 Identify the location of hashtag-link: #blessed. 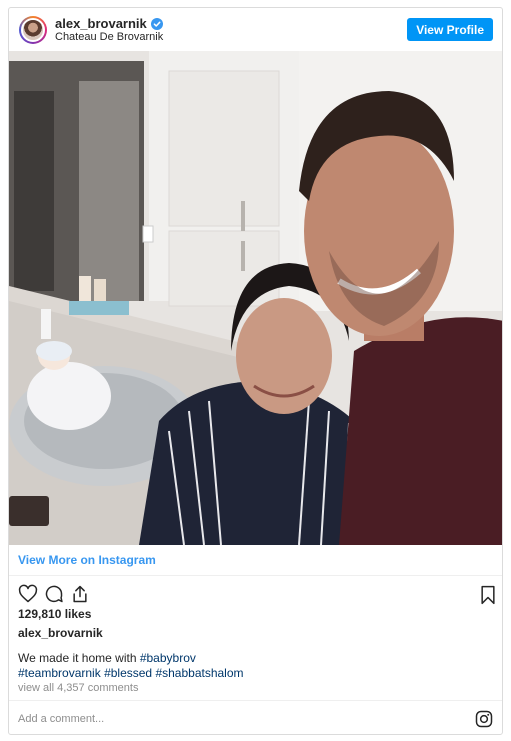
(128, 673).